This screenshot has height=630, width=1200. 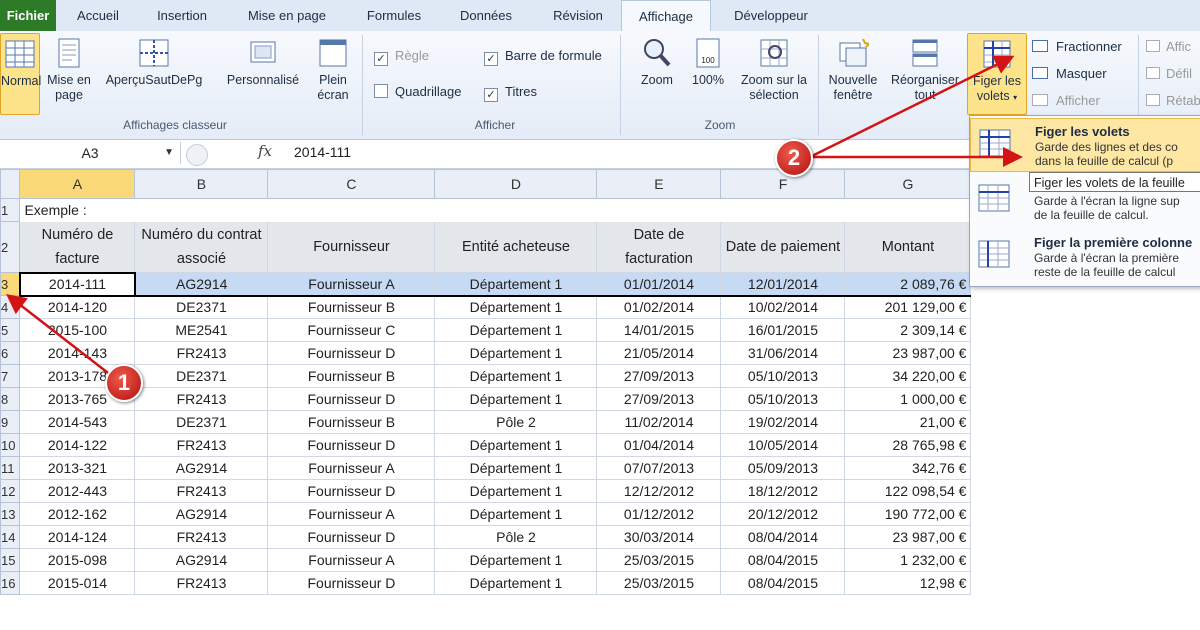 I want to click on arrow-to-cell-a3, so click(x=59, y=335).